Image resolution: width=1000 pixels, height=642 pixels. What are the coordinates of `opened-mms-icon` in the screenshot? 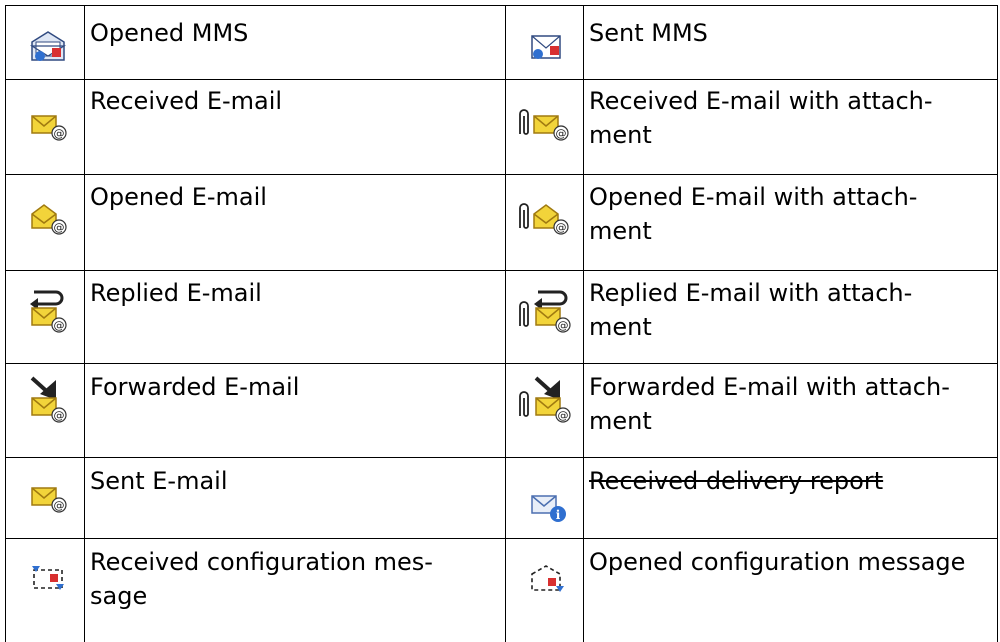 It's located at (48, 46).